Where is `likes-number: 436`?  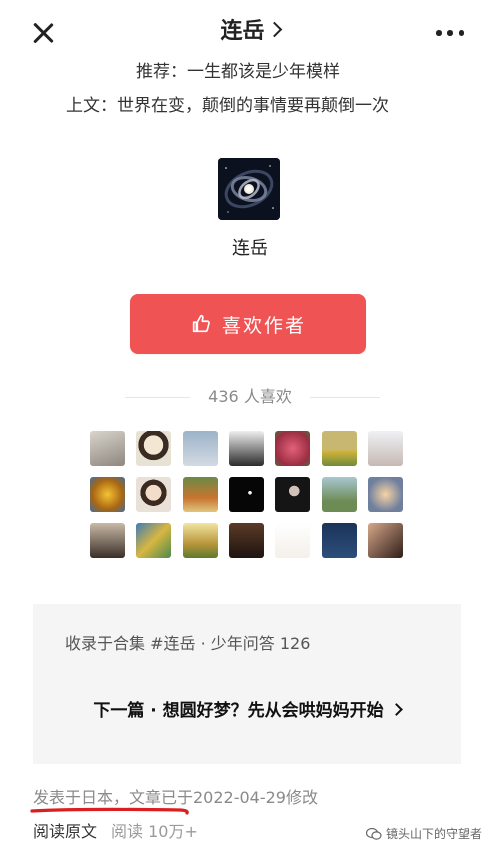 likes-number: 436 is located at coordinates (223, 396).